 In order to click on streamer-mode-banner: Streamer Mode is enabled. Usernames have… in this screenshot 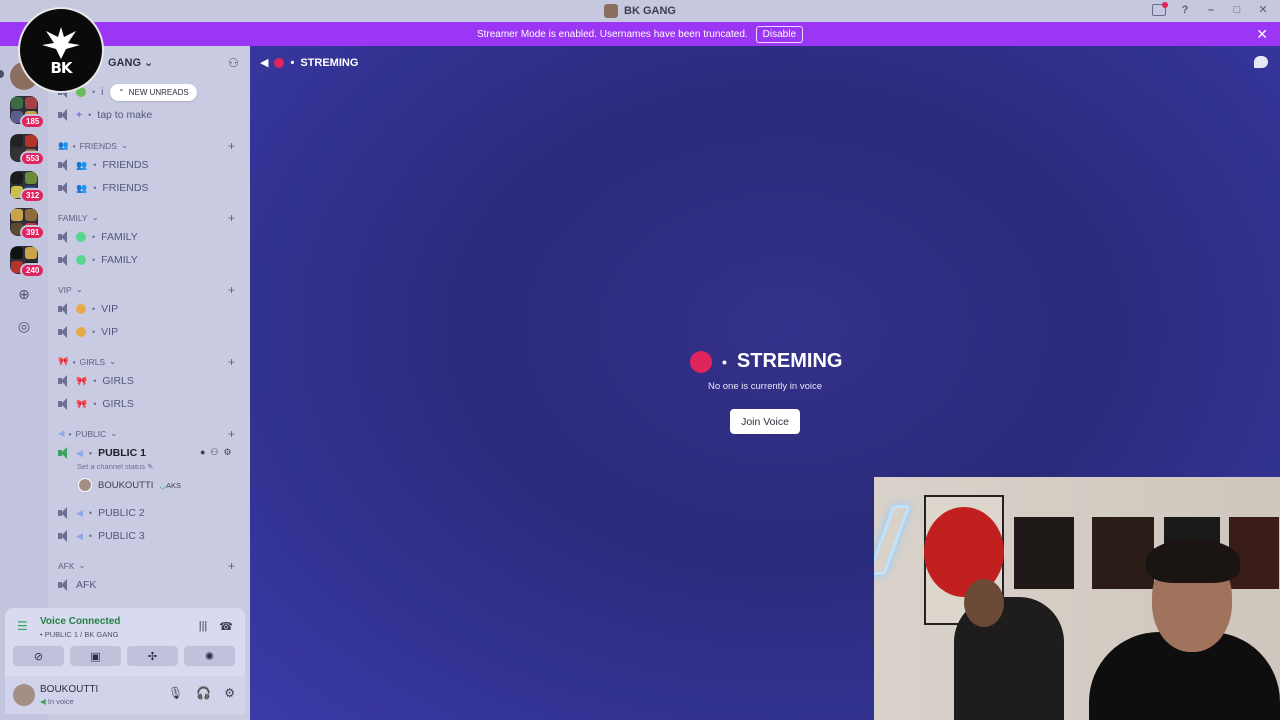, I will do `click(640, 34)`.